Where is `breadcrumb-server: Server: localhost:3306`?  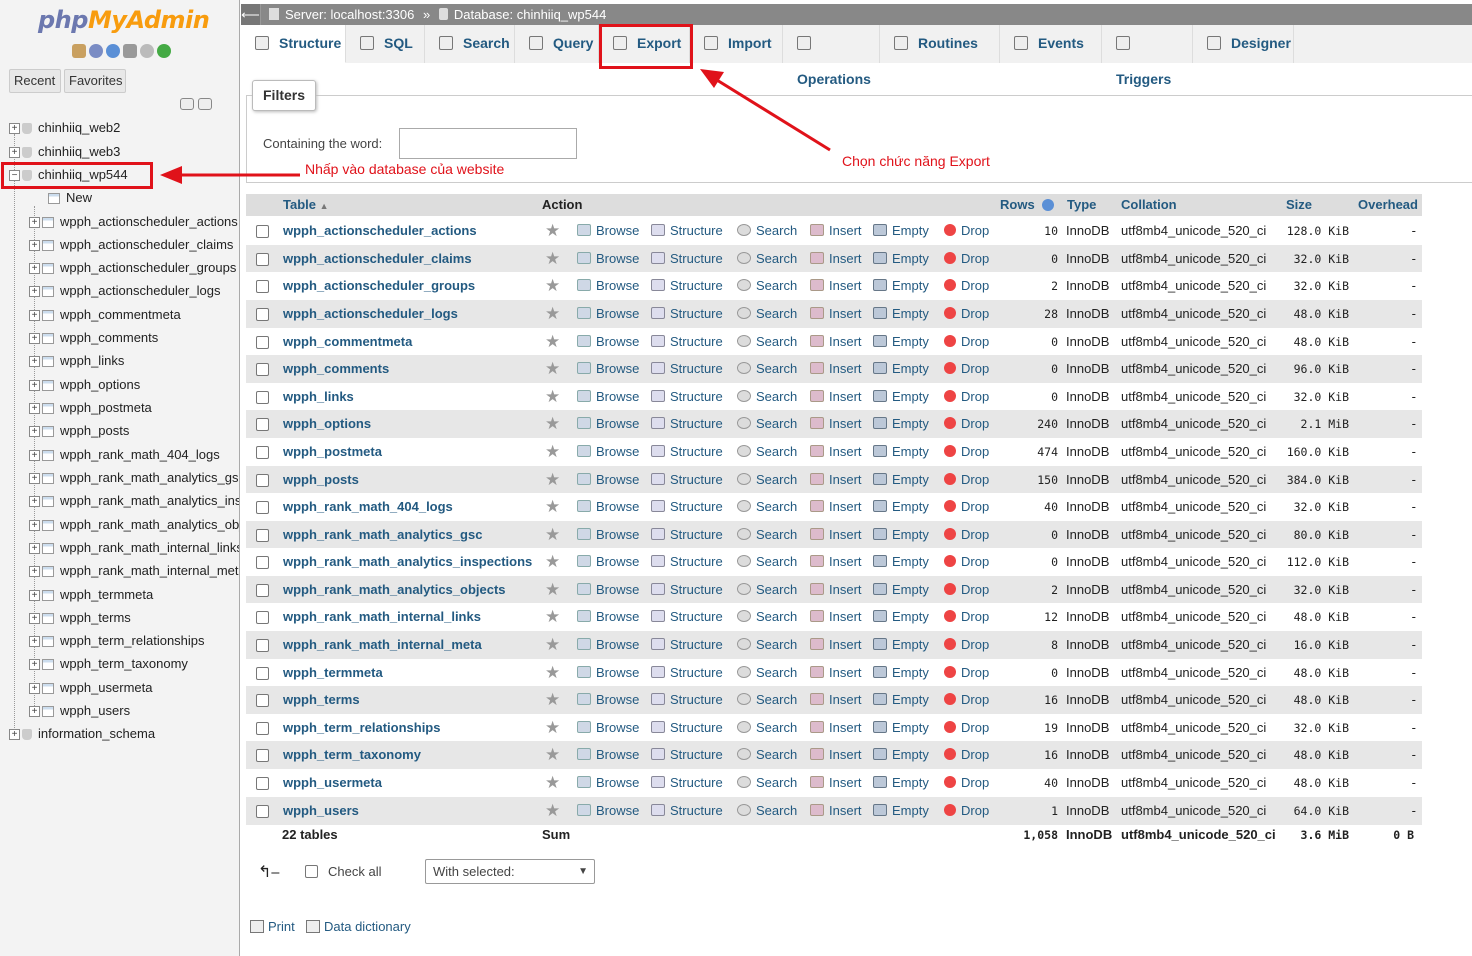 breadcrumb-server: Server: localhost:3306 is located at coordinates (349, 14).